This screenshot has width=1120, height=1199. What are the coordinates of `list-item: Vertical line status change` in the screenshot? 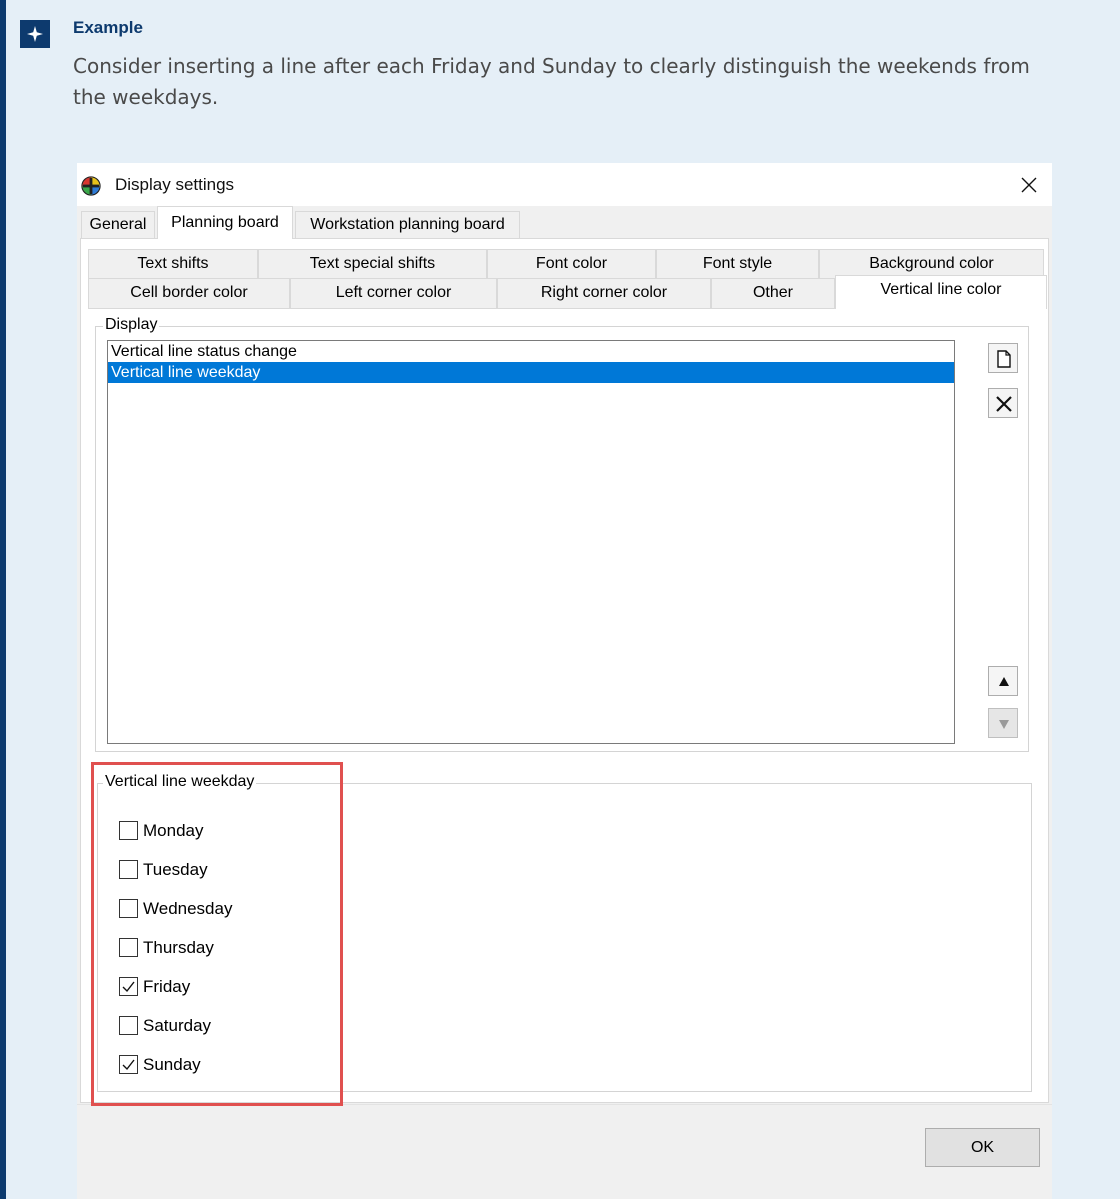 It's located at (531, 351).